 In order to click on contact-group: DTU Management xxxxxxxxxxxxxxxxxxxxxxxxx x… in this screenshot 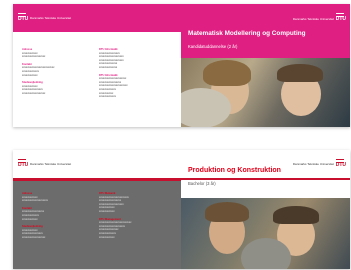, I will do `click(134, 229)`.